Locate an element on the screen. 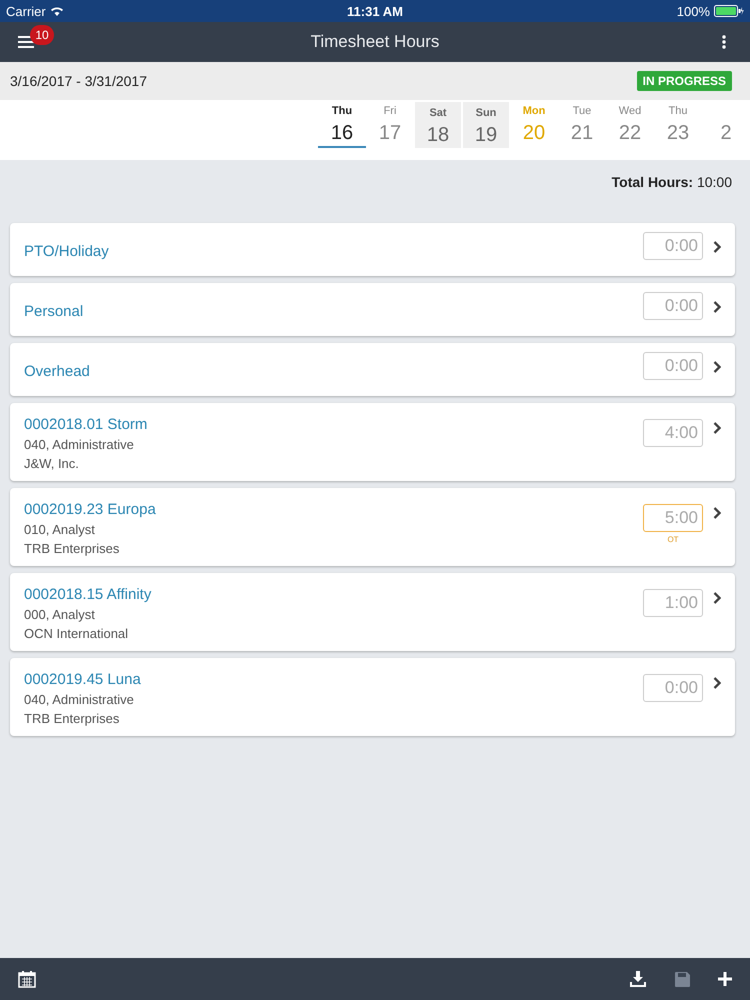  notification-badge: 10 is located at coordinates (42, 35).